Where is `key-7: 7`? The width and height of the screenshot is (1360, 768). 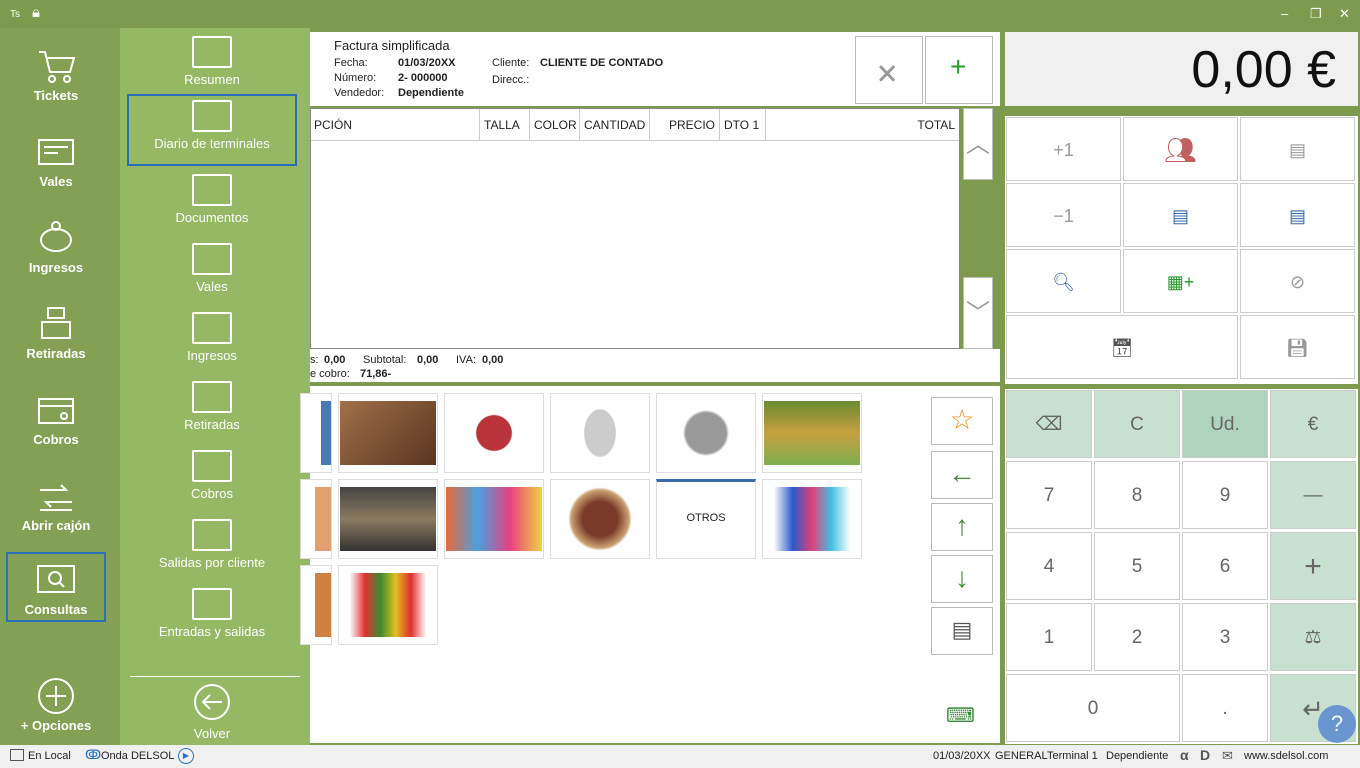
key-7: 7 is located at coordinates (1049, 495).